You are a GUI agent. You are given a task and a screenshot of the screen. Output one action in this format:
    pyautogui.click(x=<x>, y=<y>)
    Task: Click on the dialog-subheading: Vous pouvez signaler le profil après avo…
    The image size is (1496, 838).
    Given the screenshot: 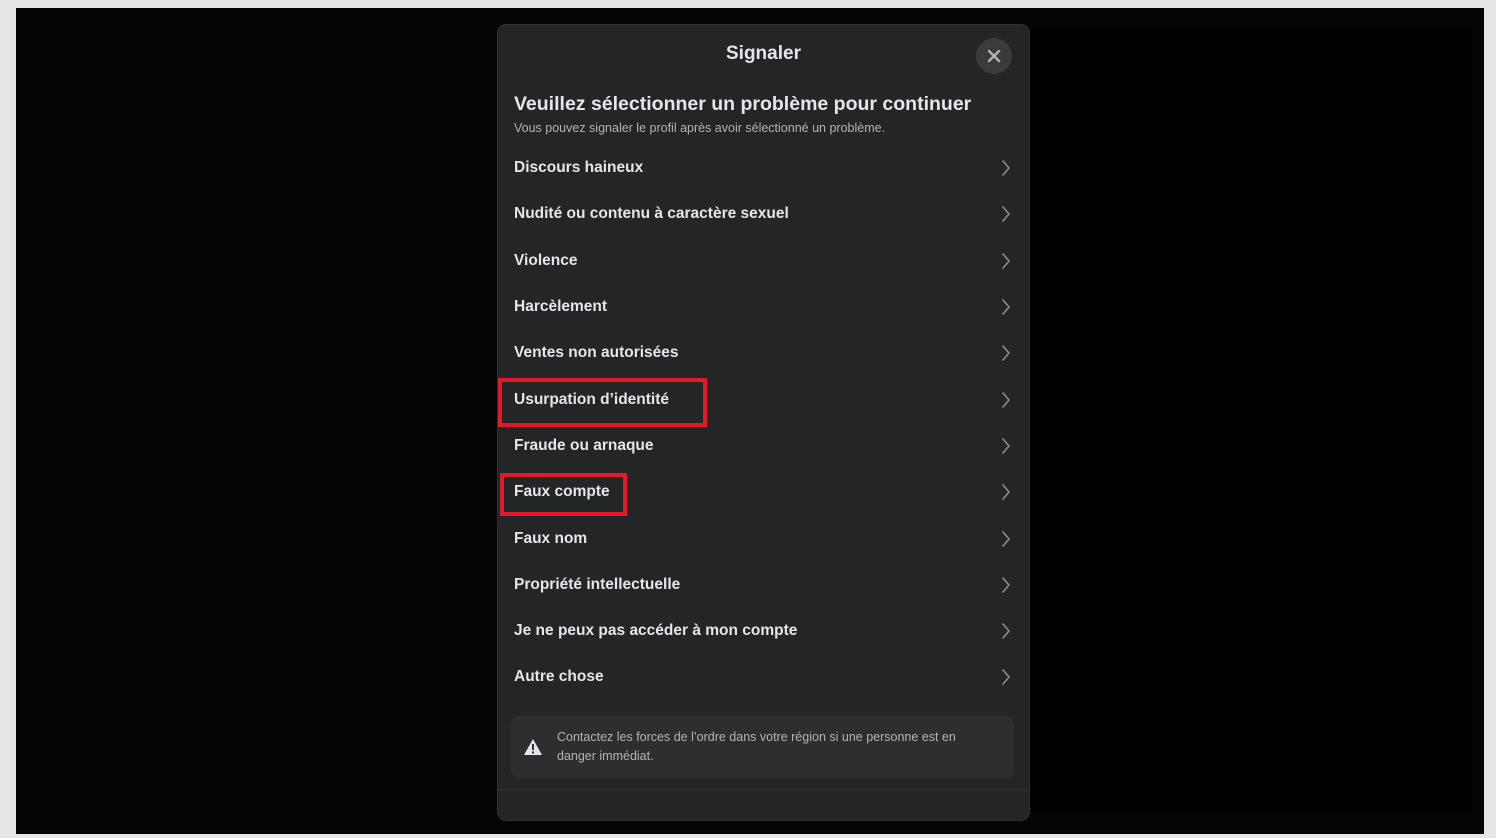 What is the action you would take?
    pyautogui.click(x=700, y=128)
    